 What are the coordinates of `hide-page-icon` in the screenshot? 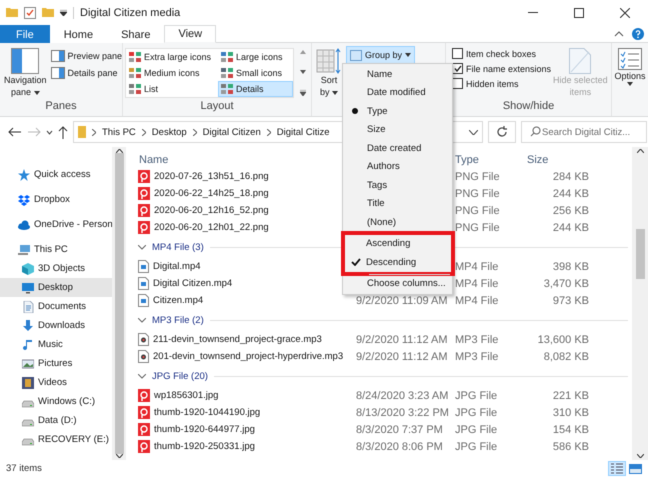 It's located at (580, 61).